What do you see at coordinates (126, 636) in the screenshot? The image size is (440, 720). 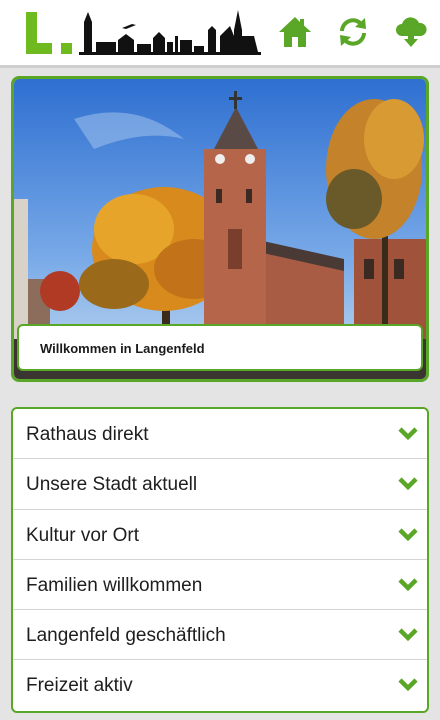 I see `menu-item-label: Langenfeld geschäftlich` at bounding box center [126, 636].